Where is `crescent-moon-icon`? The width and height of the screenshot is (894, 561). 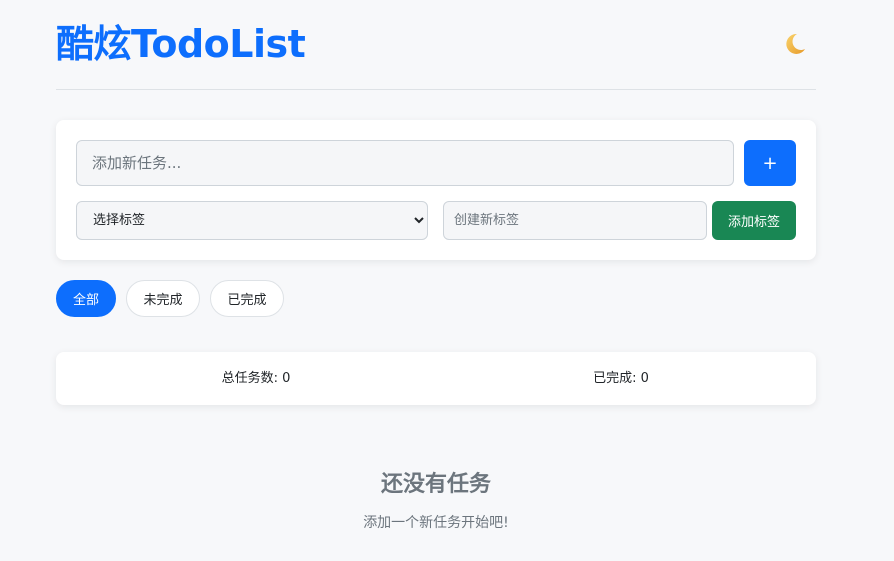
crescent-moon-icon is located at coordinates (795, 43).